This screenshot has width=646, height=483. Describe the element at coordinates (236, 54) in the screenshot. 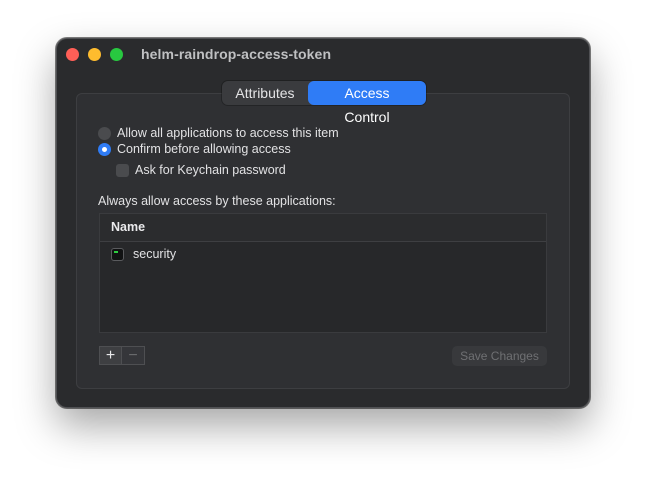

I see `window-title: helm-raindrop-access-token` at that location.